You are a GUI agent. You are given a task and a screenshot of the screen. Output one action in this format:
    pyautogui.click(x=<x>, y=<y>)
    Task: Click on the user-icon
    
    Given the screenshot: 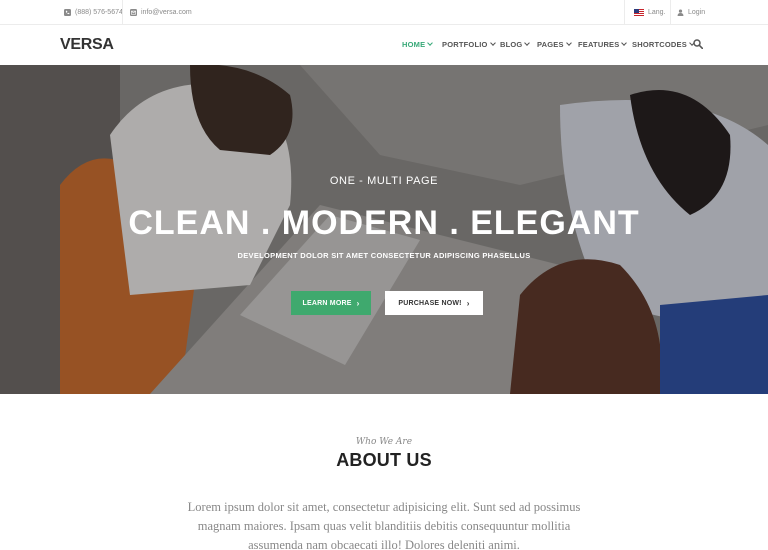 What is the action you would take?
    pyautogui.click(x=680, y=12)
    